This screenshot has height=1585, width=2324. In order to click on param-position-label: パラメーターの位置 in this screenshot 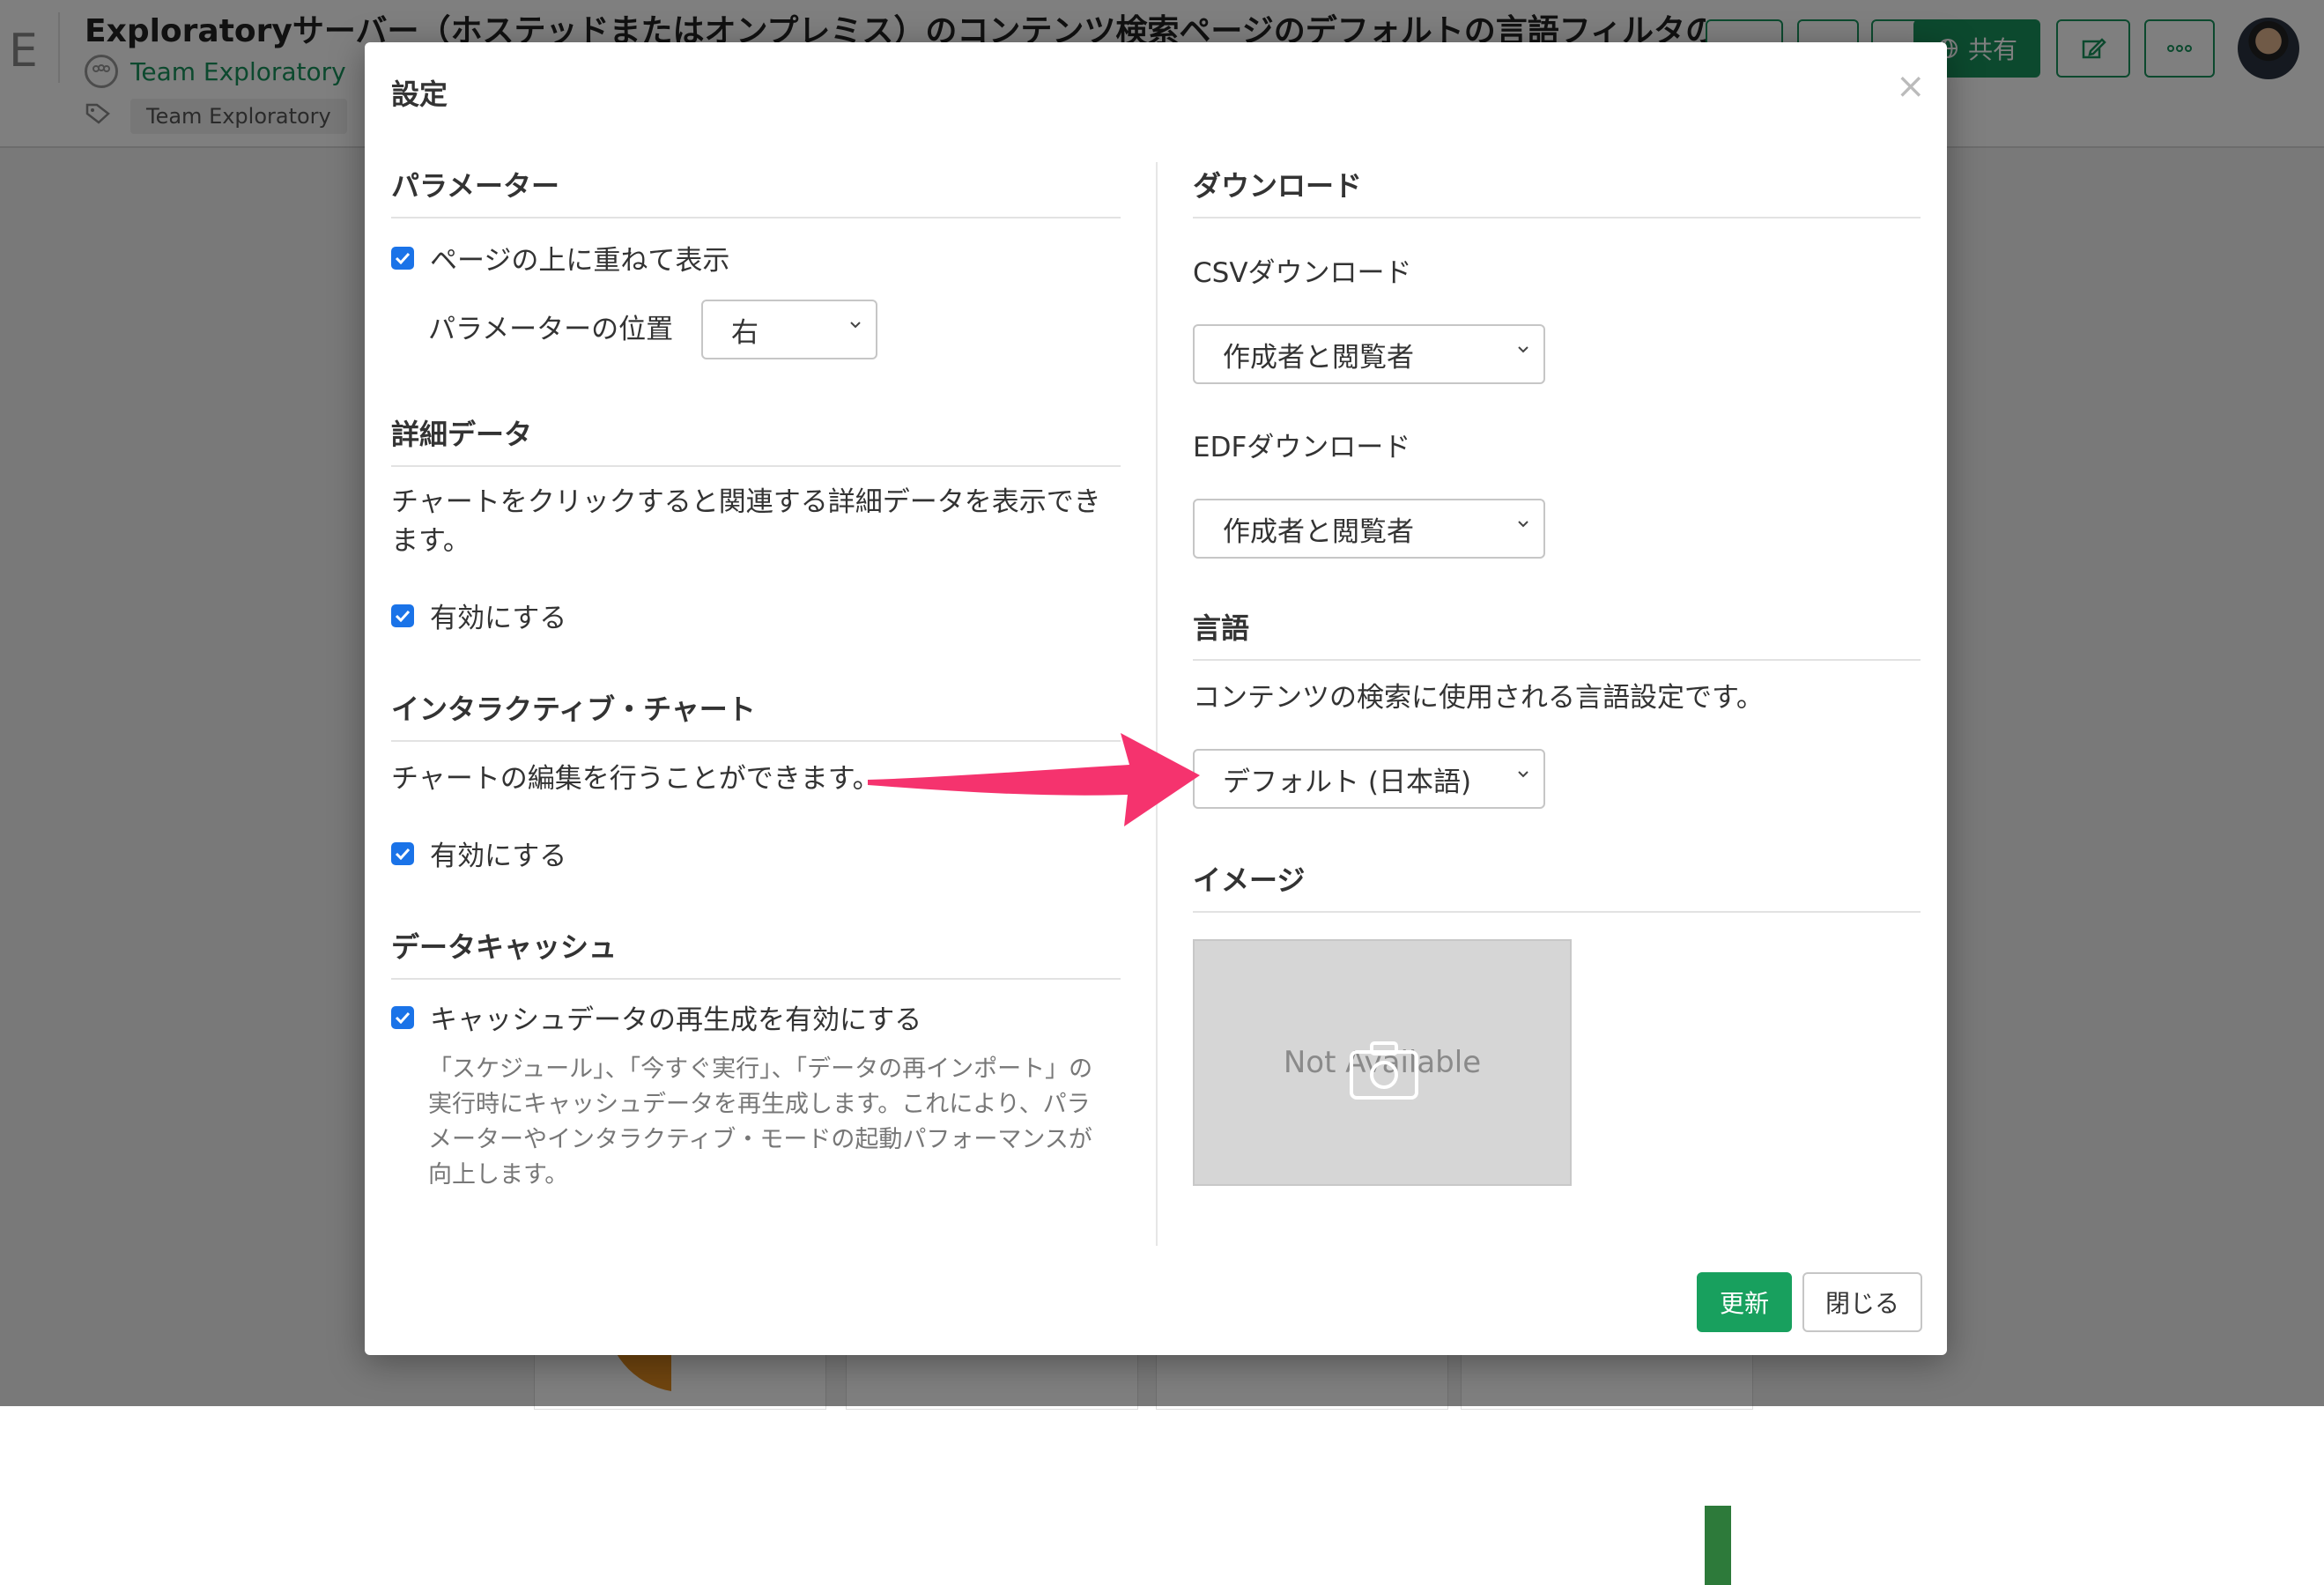, I will do `click(551, 329)`.